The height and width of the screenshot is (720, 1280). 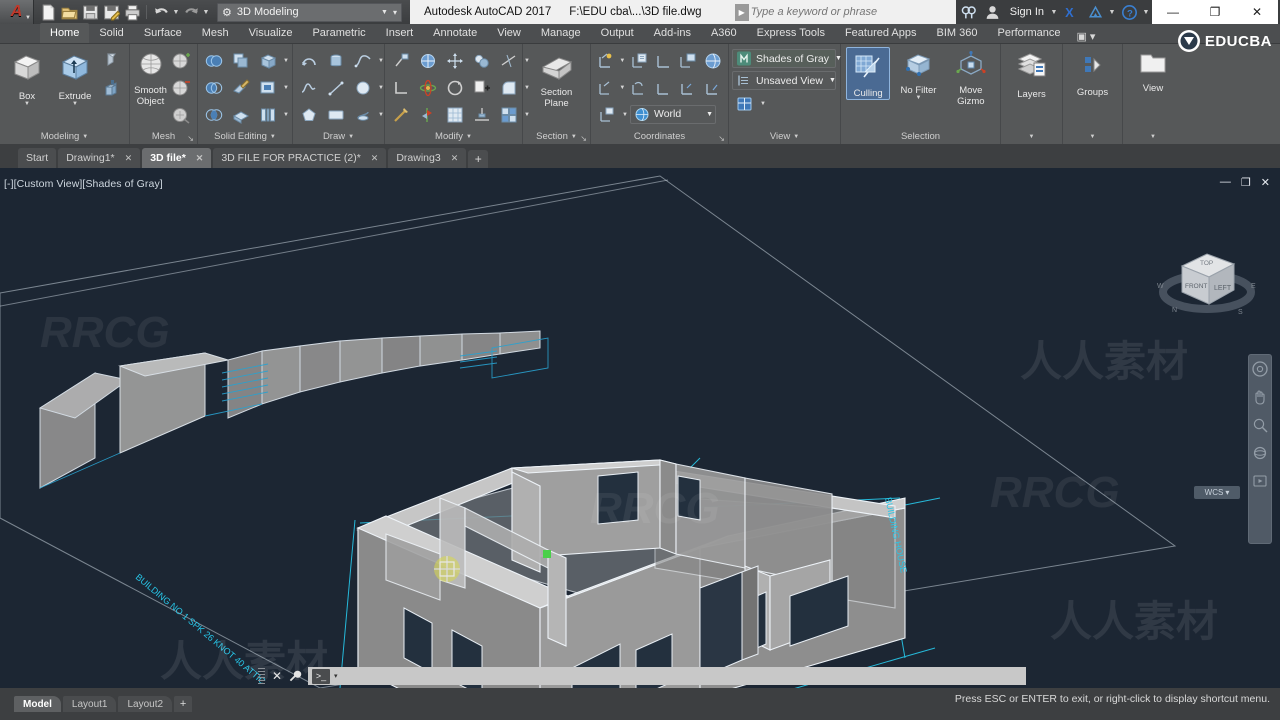 I want to click on sign-in-label: Sign In, so click(x=1027, y=12).